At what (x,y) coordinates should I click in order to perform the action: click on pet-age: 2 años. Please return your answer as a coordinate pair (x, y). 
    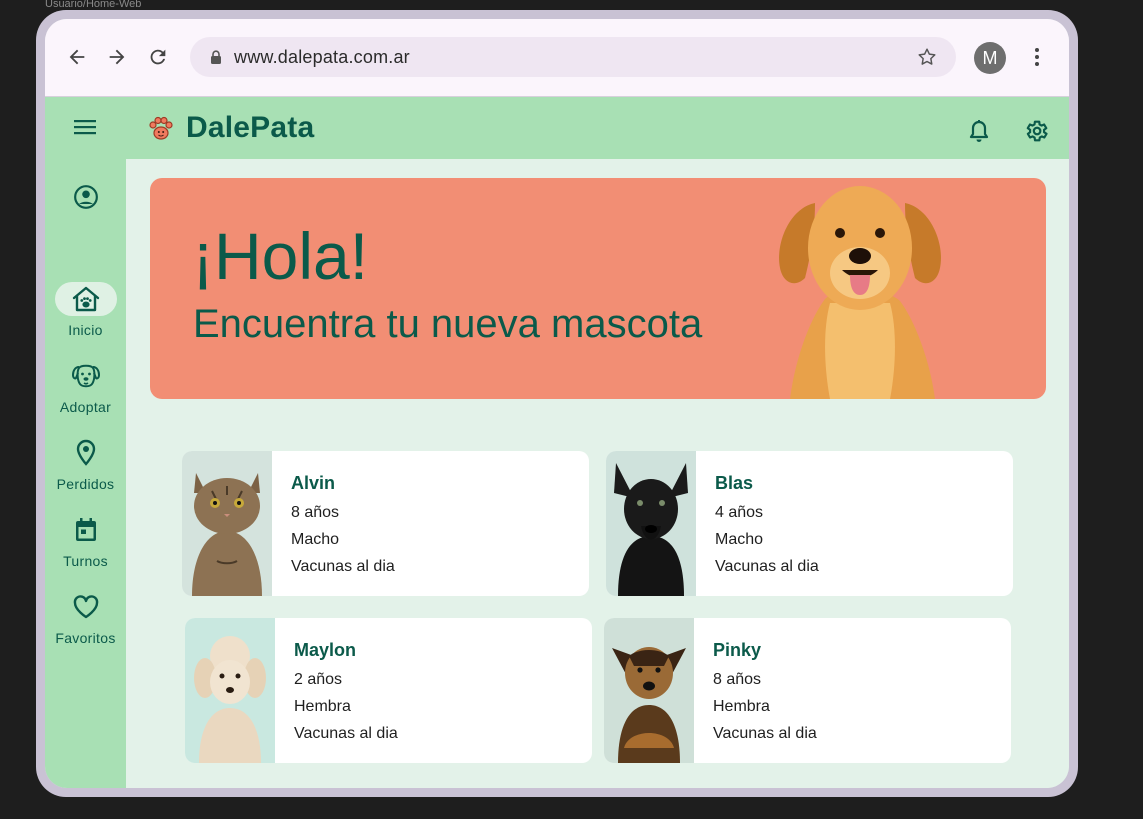
    Looking at the image, I should click on (318, 679).